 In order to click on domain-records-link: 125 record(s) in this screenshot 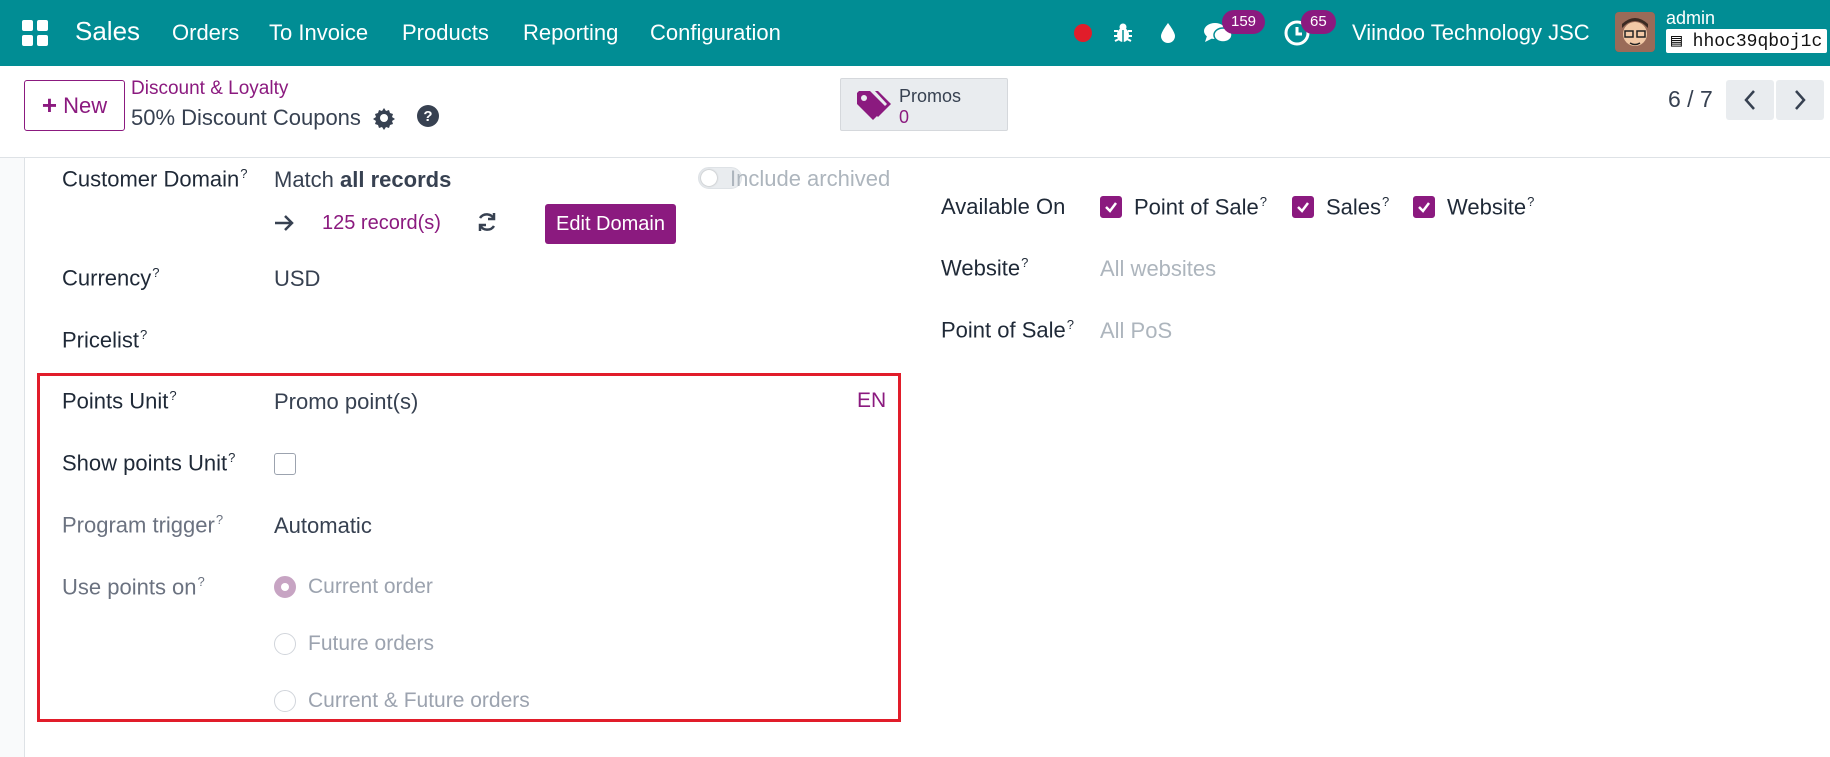, I will do `click(381, 223)`.